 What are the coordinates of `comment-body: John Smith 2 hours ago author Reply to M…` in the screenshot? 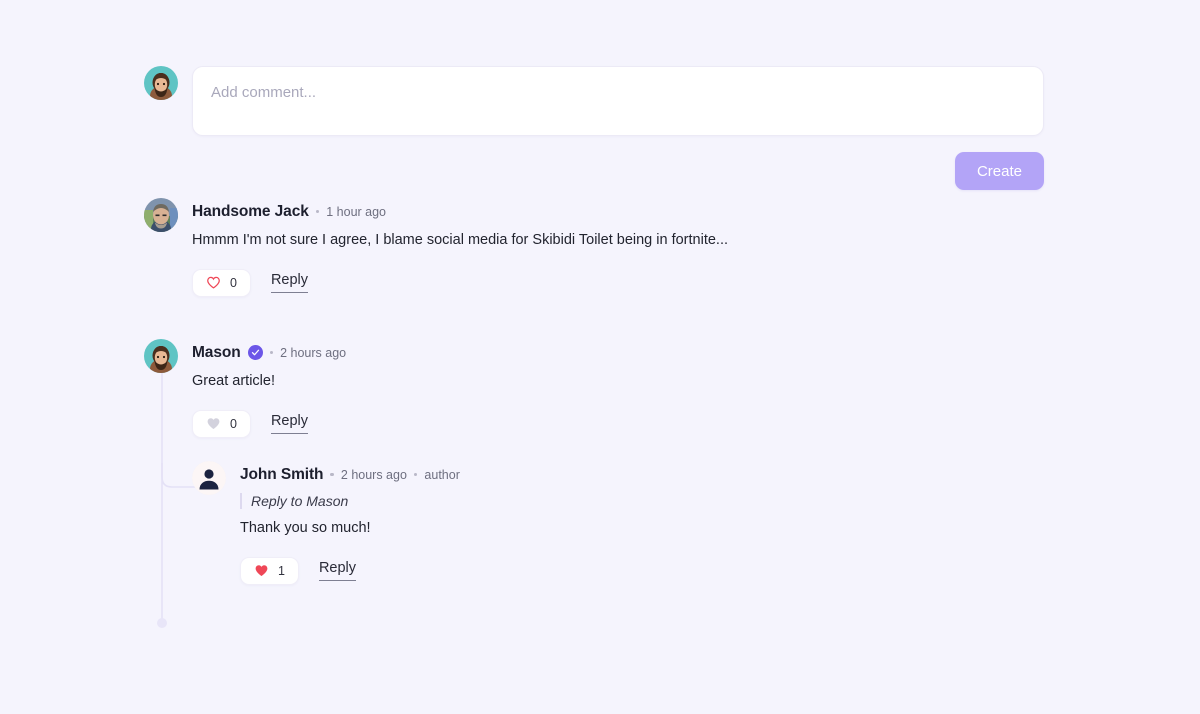 It's located at (350, 523).